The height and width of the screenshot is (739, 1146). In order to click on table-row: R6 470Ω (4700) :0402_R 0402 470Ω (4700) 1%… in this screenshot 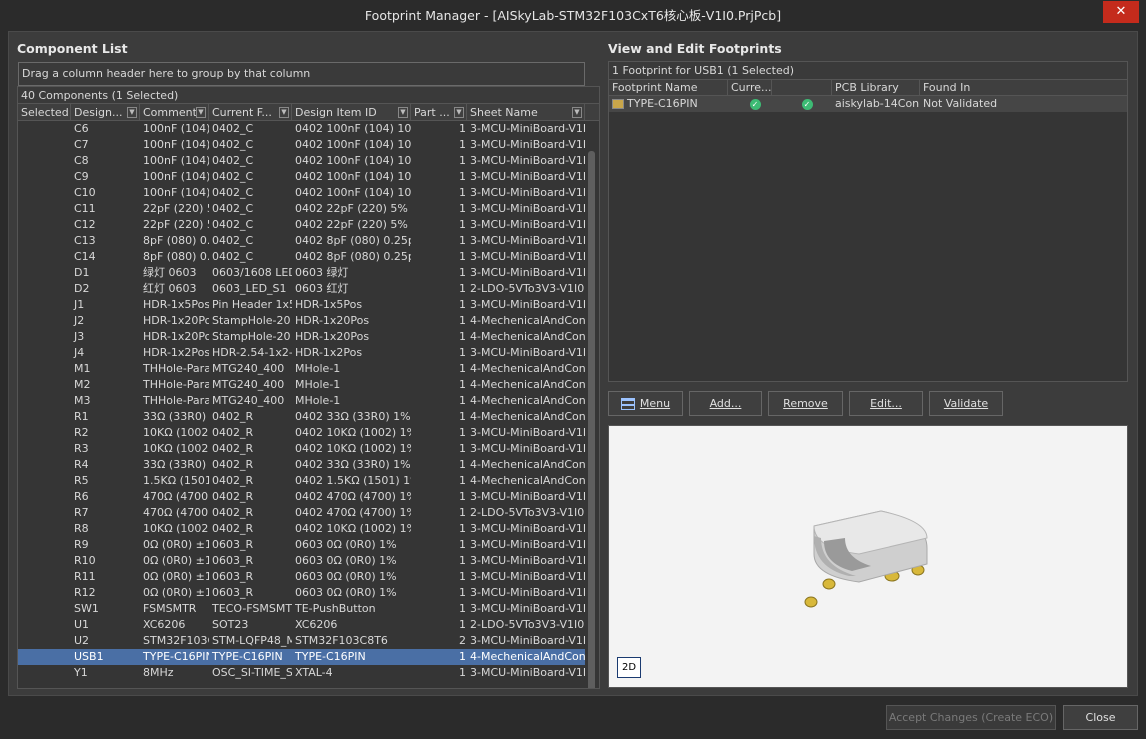, I will do `click(308, 497)`.